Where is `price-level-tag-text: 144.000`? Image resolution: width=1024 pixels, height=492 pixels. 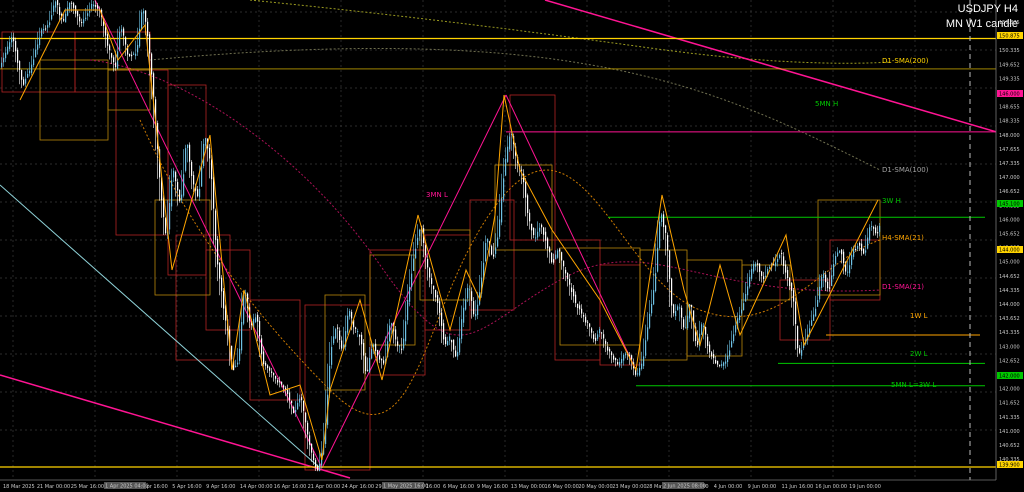 price-level-tag-text: 144.000 is located at coordinates (1009, 251).